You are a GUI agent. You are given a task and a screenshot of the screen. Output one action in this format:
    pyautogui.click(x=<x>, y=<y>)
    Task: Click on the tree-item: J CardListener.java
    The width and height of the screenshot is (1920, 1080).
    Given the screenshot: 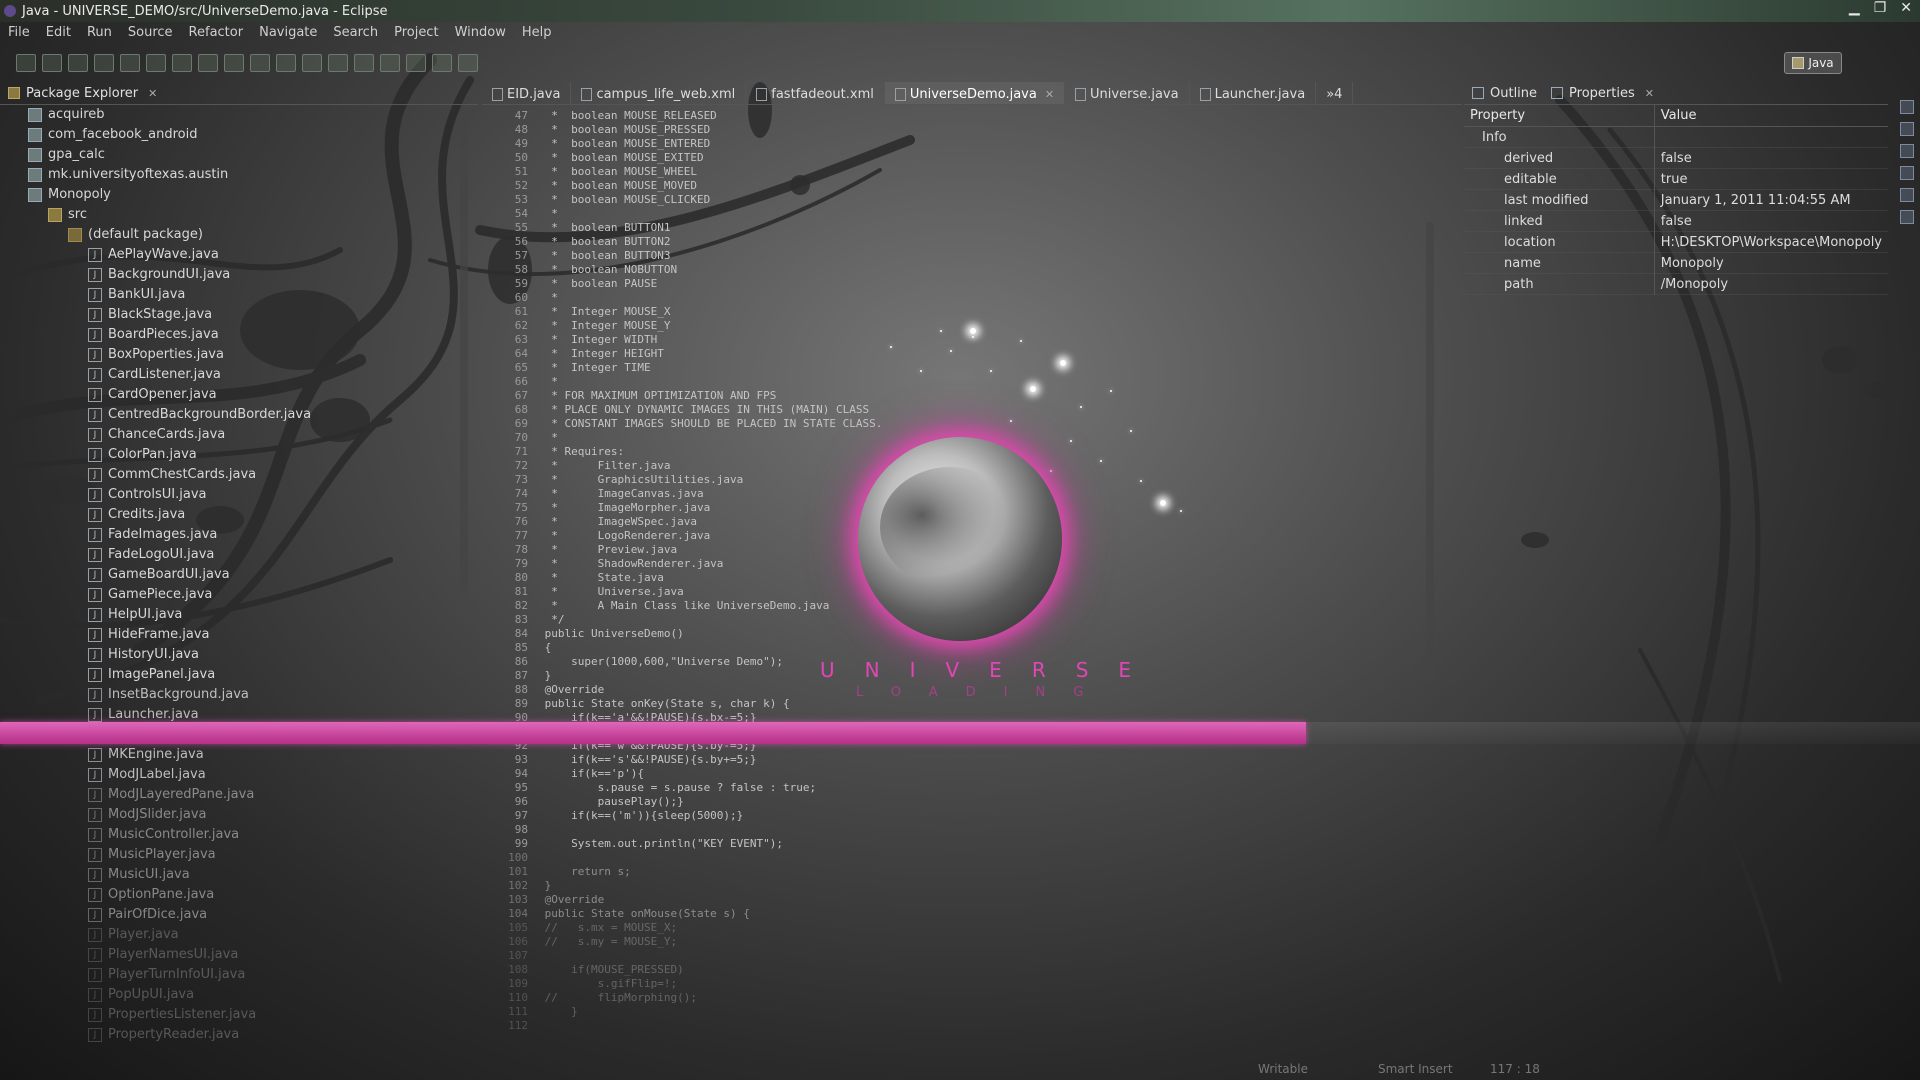 What is the action you would take?
    pyautogui.click(x=239, y=375)
    